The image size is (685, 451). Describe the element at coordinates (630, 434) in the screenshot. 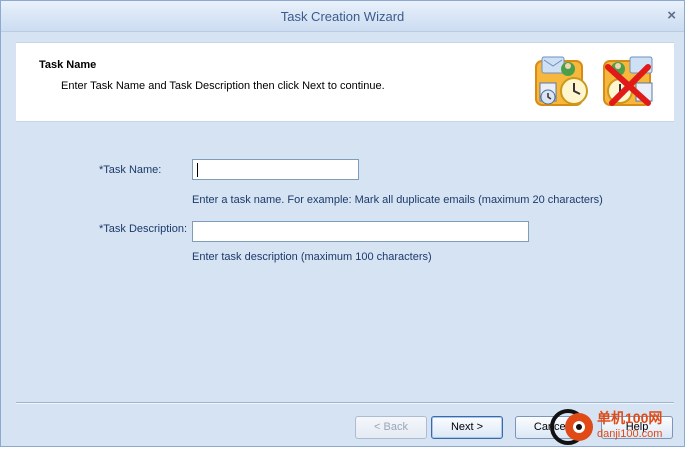

I see `watermark-url: danji100.com` at that location.